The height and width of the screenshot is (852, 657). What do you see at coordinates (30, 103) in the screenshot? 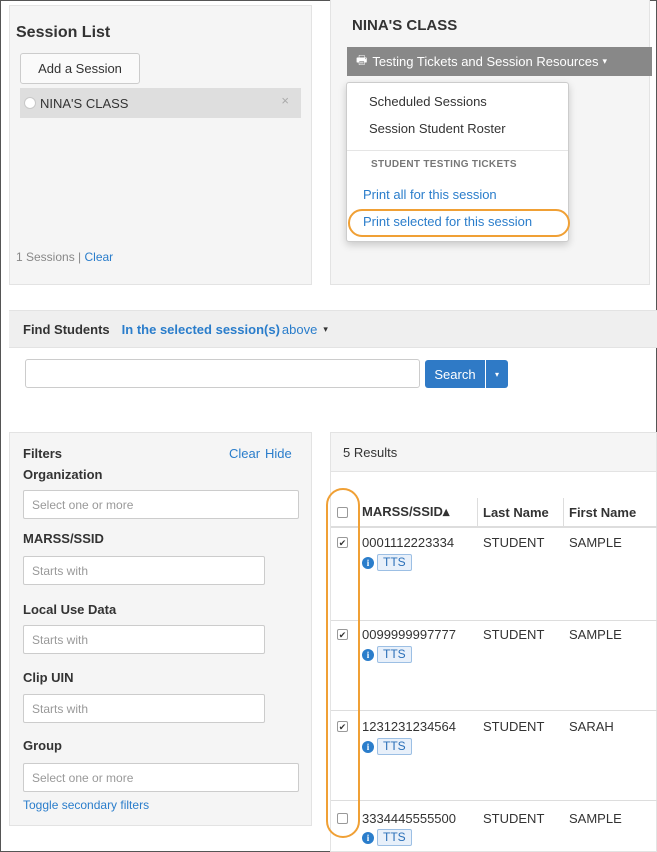
I see `session-radio` at bounding box center [30, 103].